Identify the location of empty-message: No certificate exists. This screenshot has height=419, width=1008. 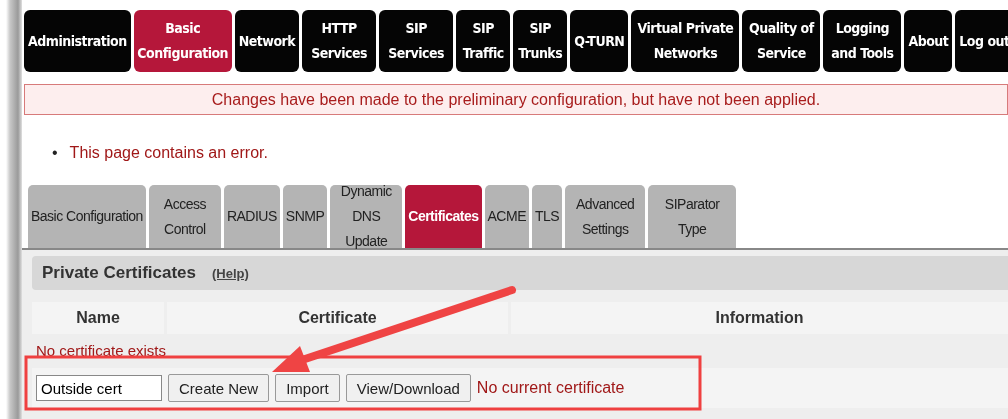
(101, 350).